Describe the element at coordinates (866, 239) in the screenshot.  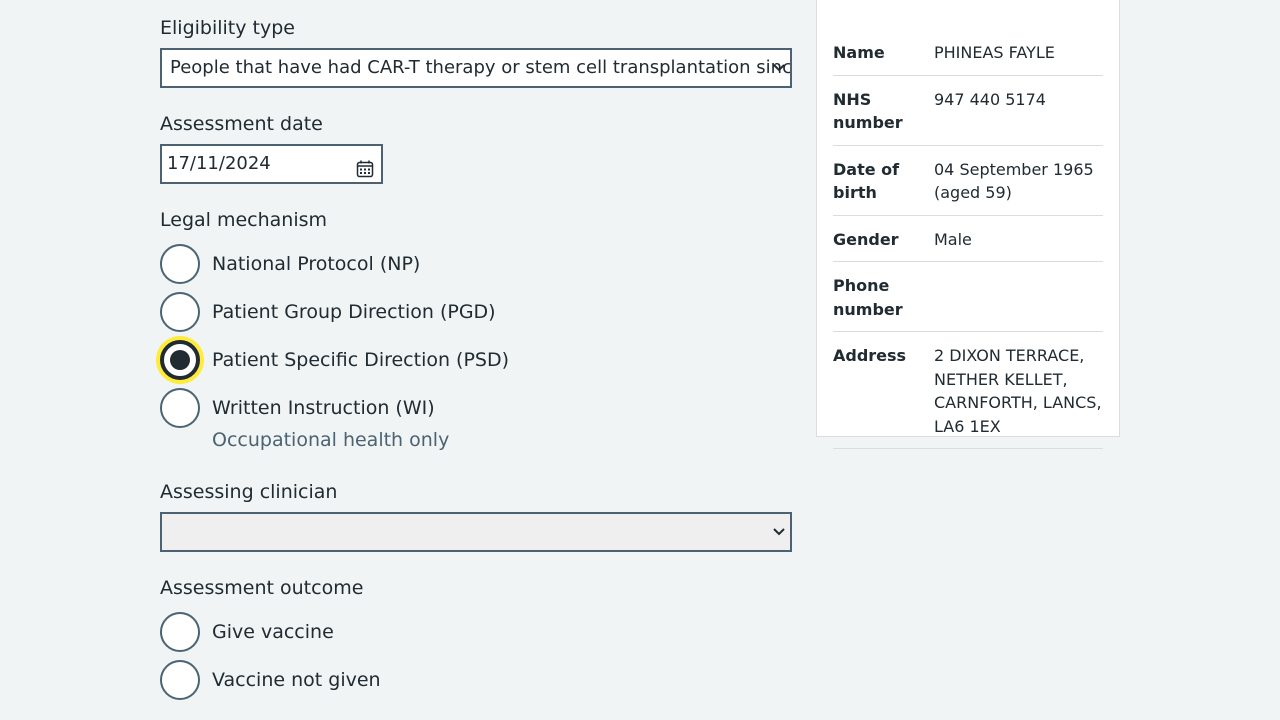
I see `summary-key: Gender` at that location.